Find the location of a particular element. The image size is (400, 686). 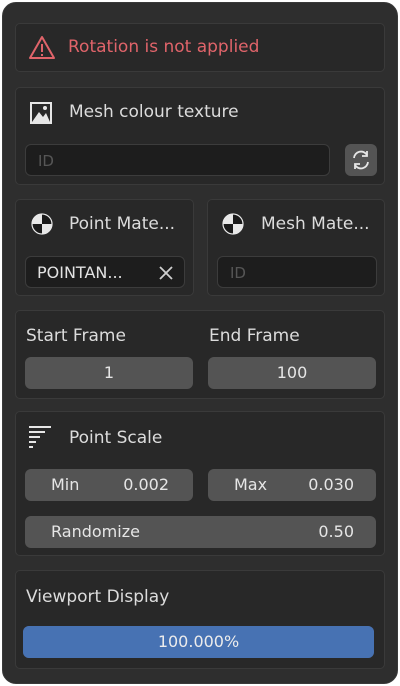

min-label: Min is located at coordinates (65, 484).